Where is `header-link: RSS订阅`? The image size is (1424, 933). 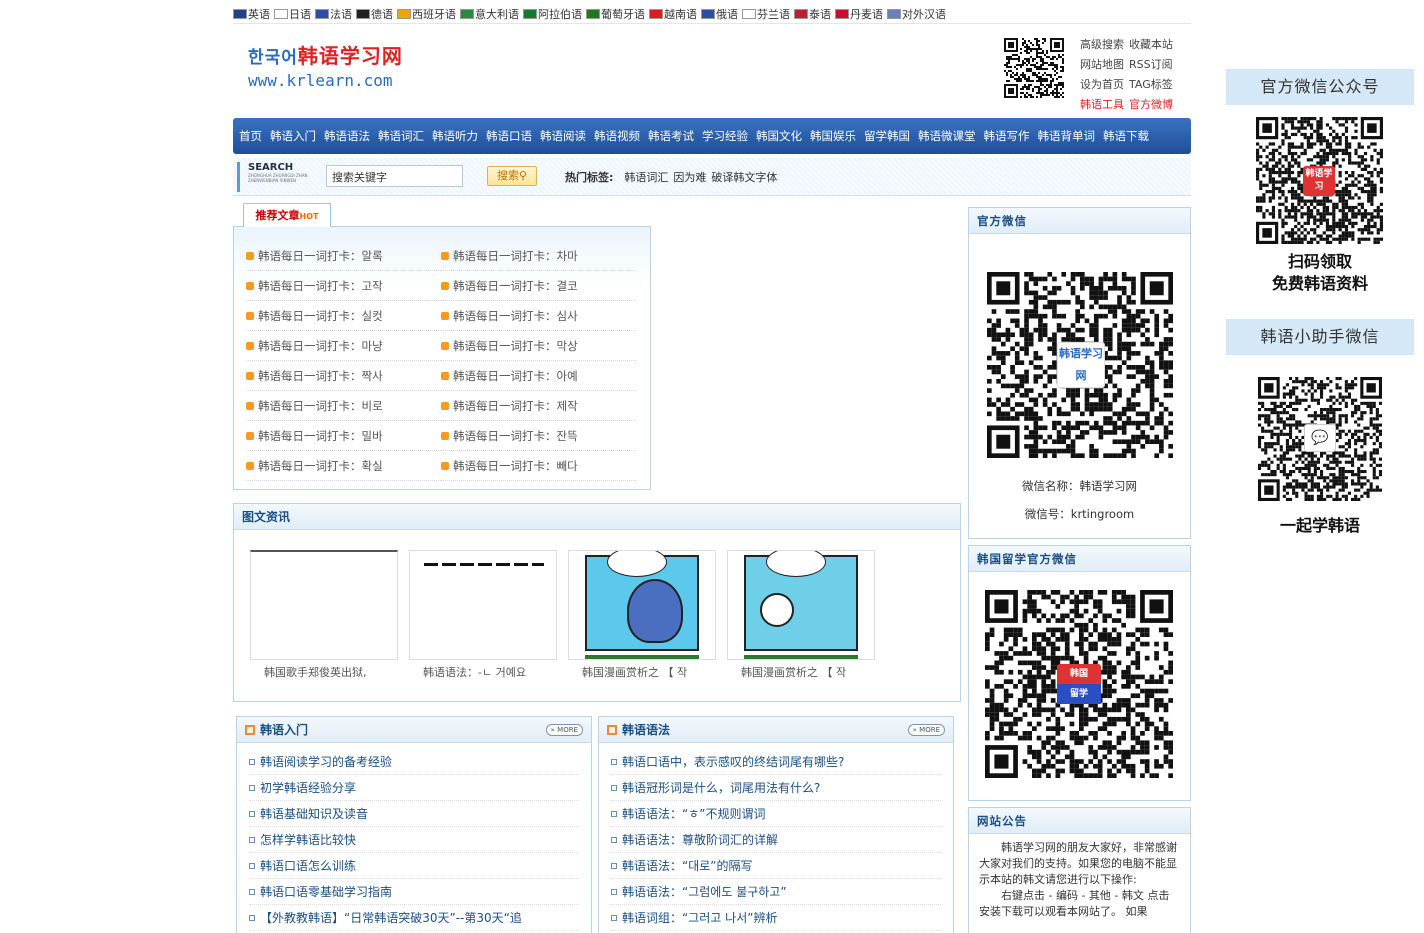 header-link: RSS订阅 is located at coordinates (1151, 65).